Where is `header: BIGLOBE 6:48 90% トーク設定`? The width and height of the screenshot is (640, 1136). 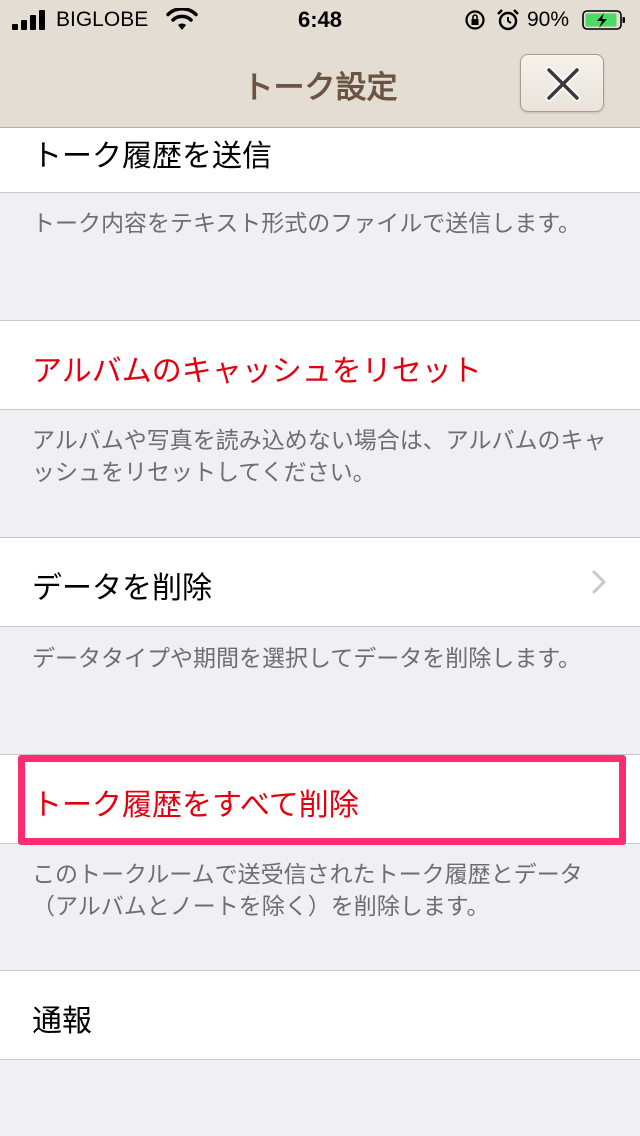
header: BIGLOBE 6:48 90% トーク設定 is located at coordinates (320, 64).